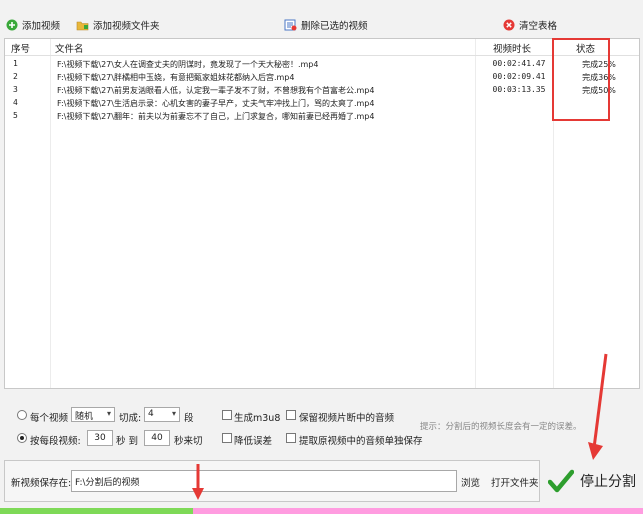 This screenshot has width=643, height=514. What do you see at coordinates (188, 441) in the screenshot?
I see `sec-cut-label: 秒来切` at bounding box center [188, 441].